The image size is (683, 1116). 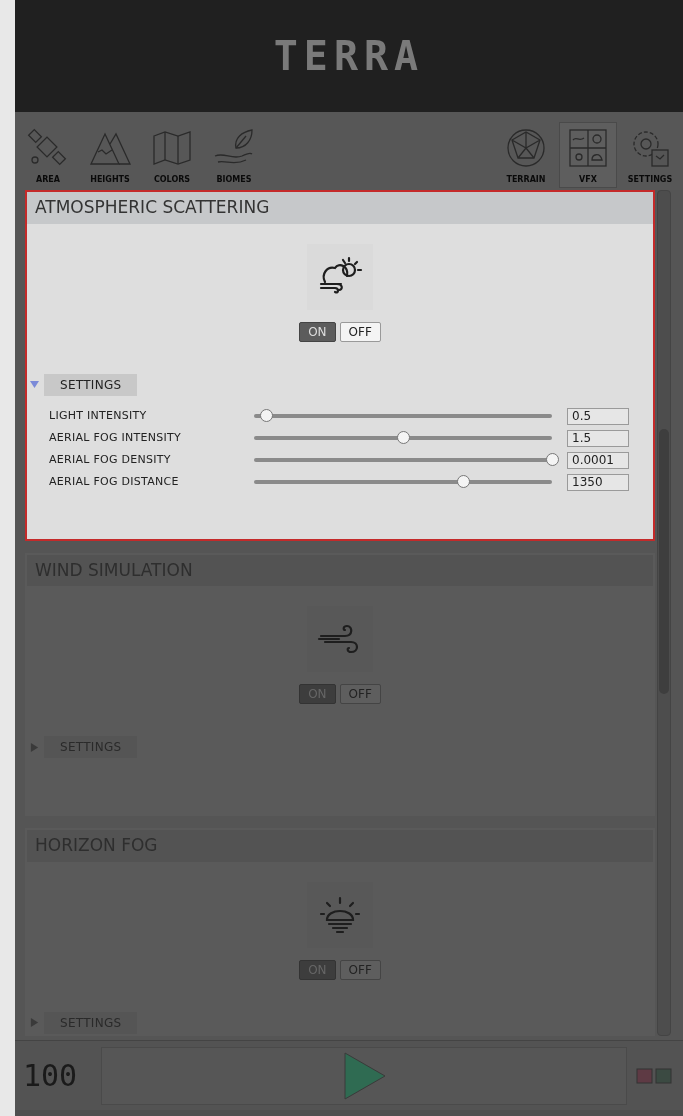 What do you see at coordinates (34, 384) in the screenshot?
I see `expanded-triangle-icon` at bounding box center [34, 384].